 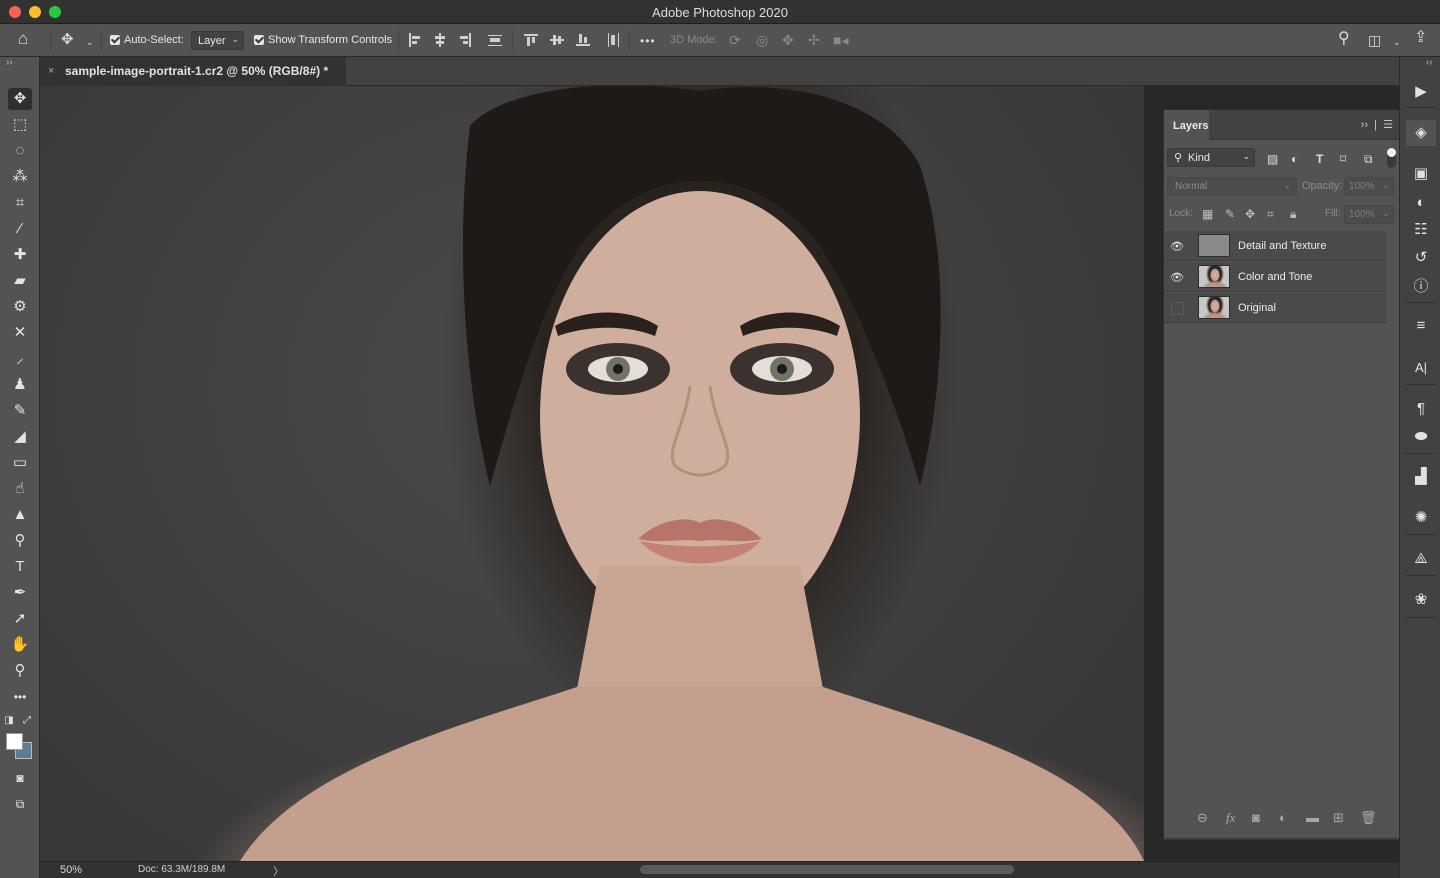 What do you see at coordinates (1421, 230) in the screenshot?
I see `properties-icon: ☷` at bounding box center [1421, 230].